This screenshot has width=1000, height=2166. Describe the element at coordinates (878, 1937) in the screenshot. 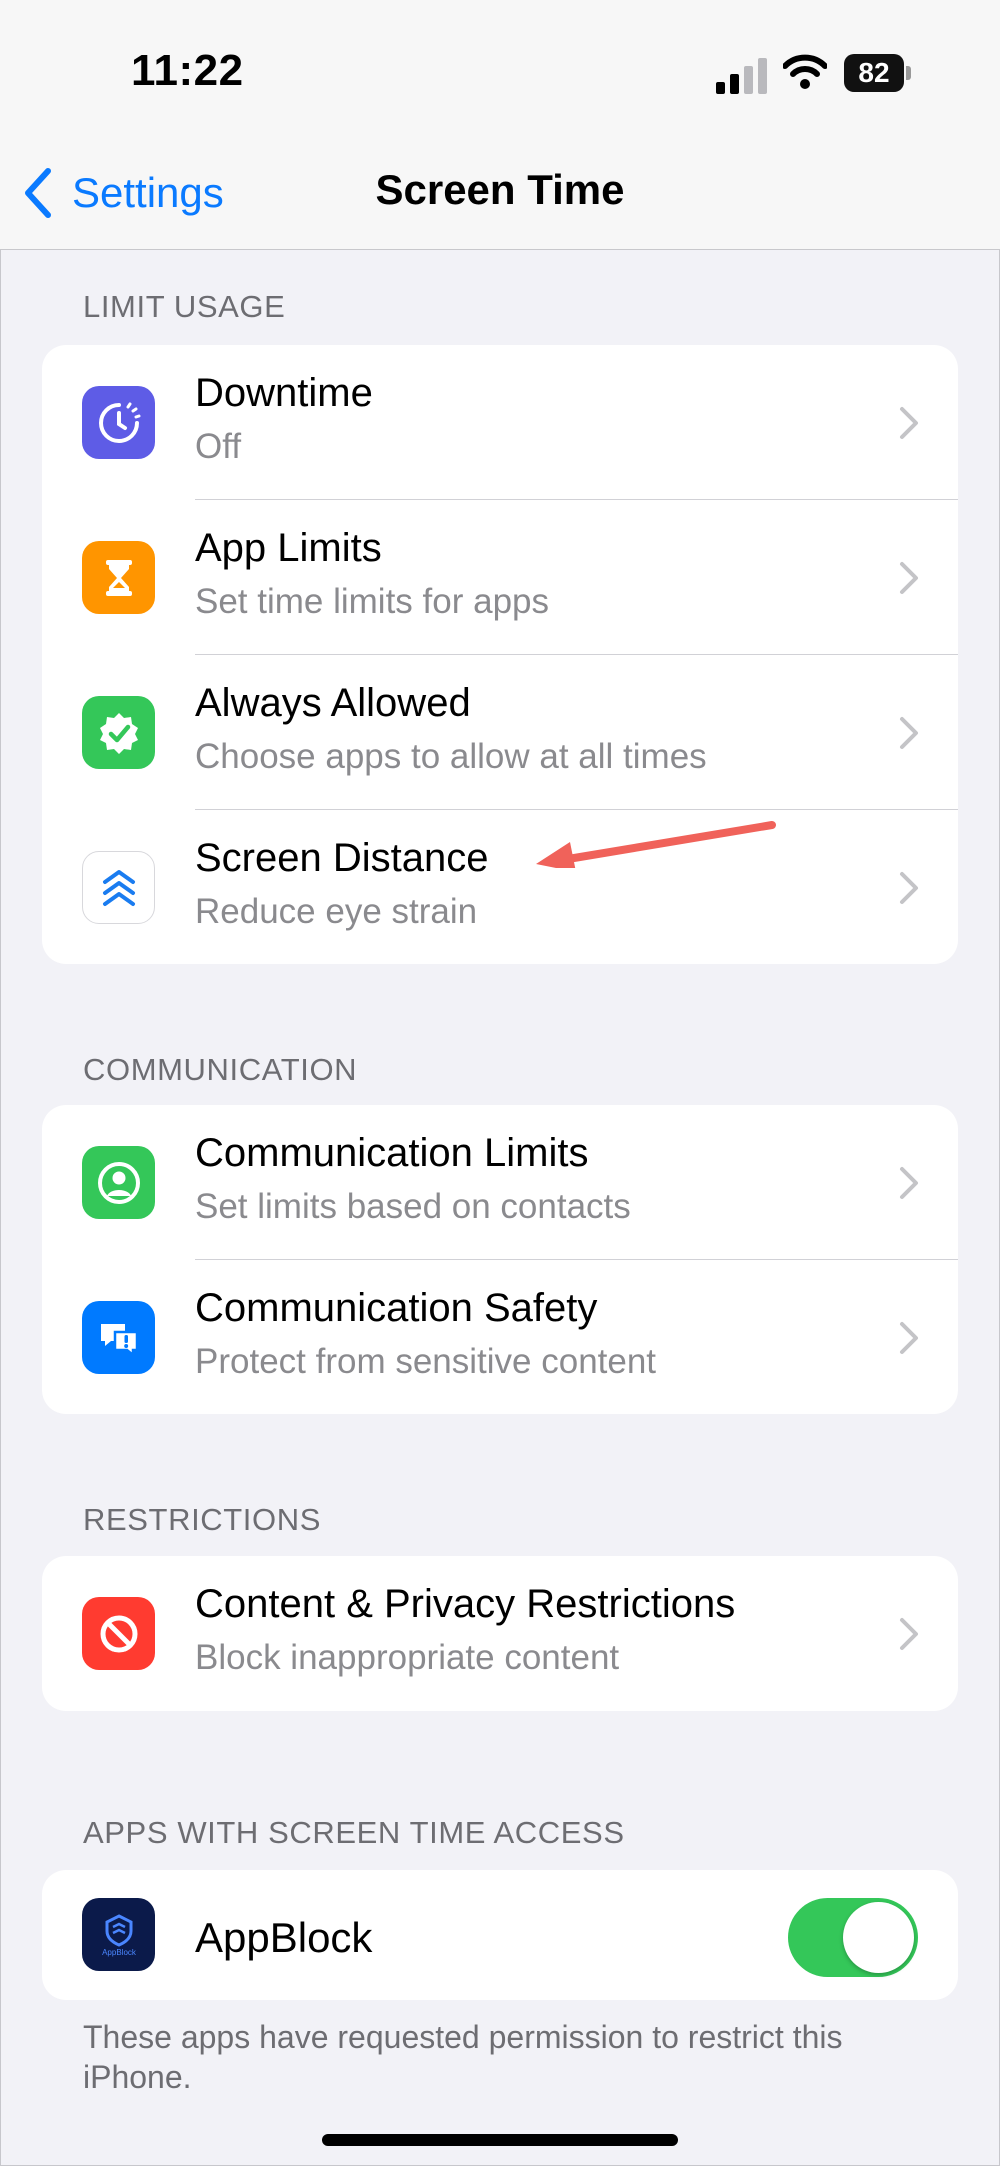

I see `toggle-knob` at that location.